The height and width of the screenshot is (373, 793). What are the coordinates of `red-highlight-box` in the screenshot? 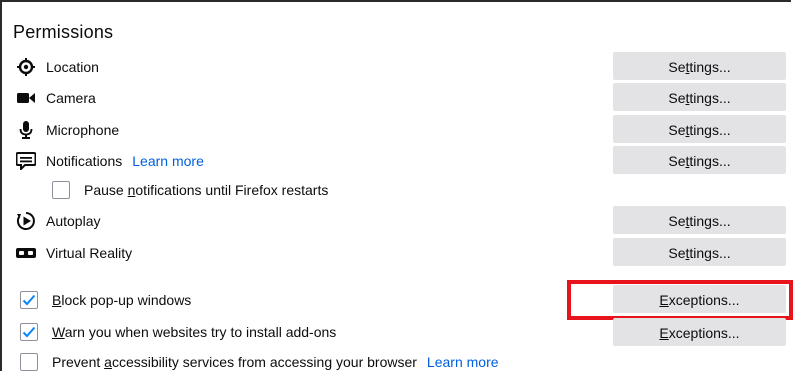 It's located at (680, 300).